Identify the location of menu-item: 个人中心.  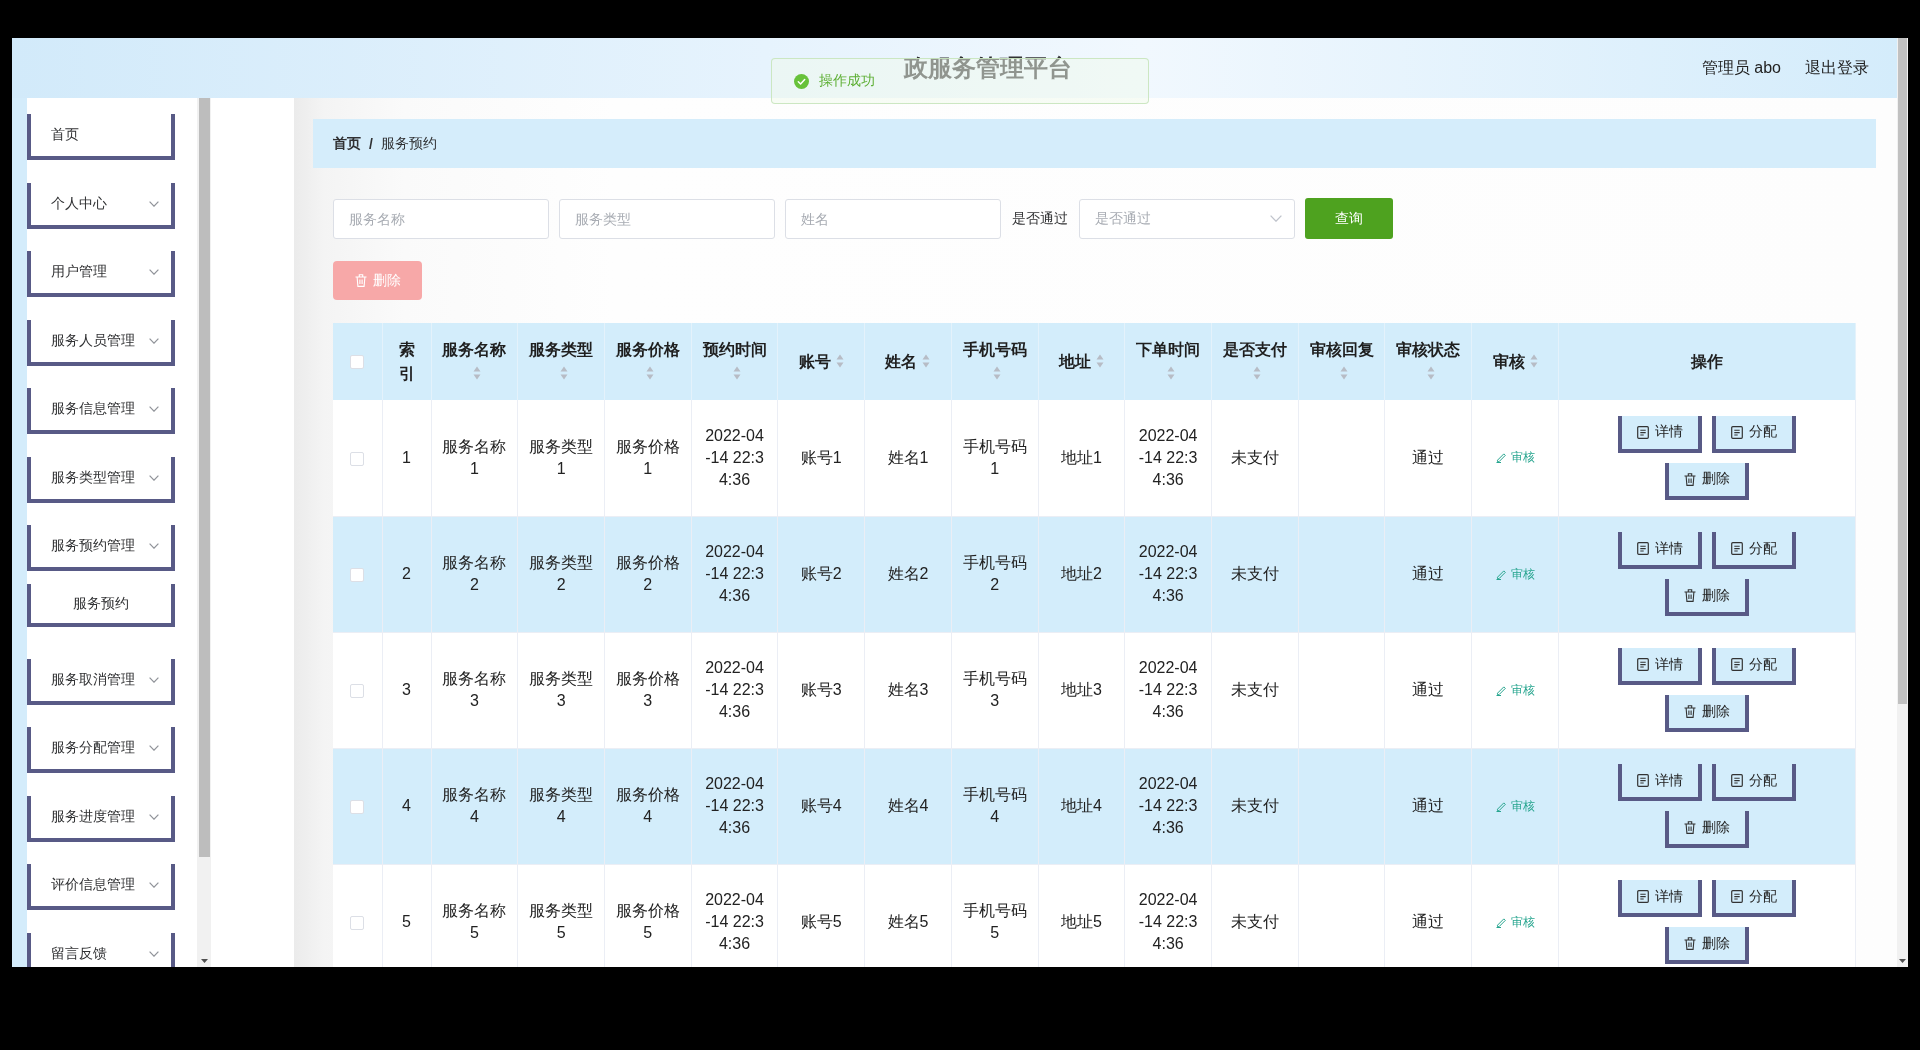
(101, 205).